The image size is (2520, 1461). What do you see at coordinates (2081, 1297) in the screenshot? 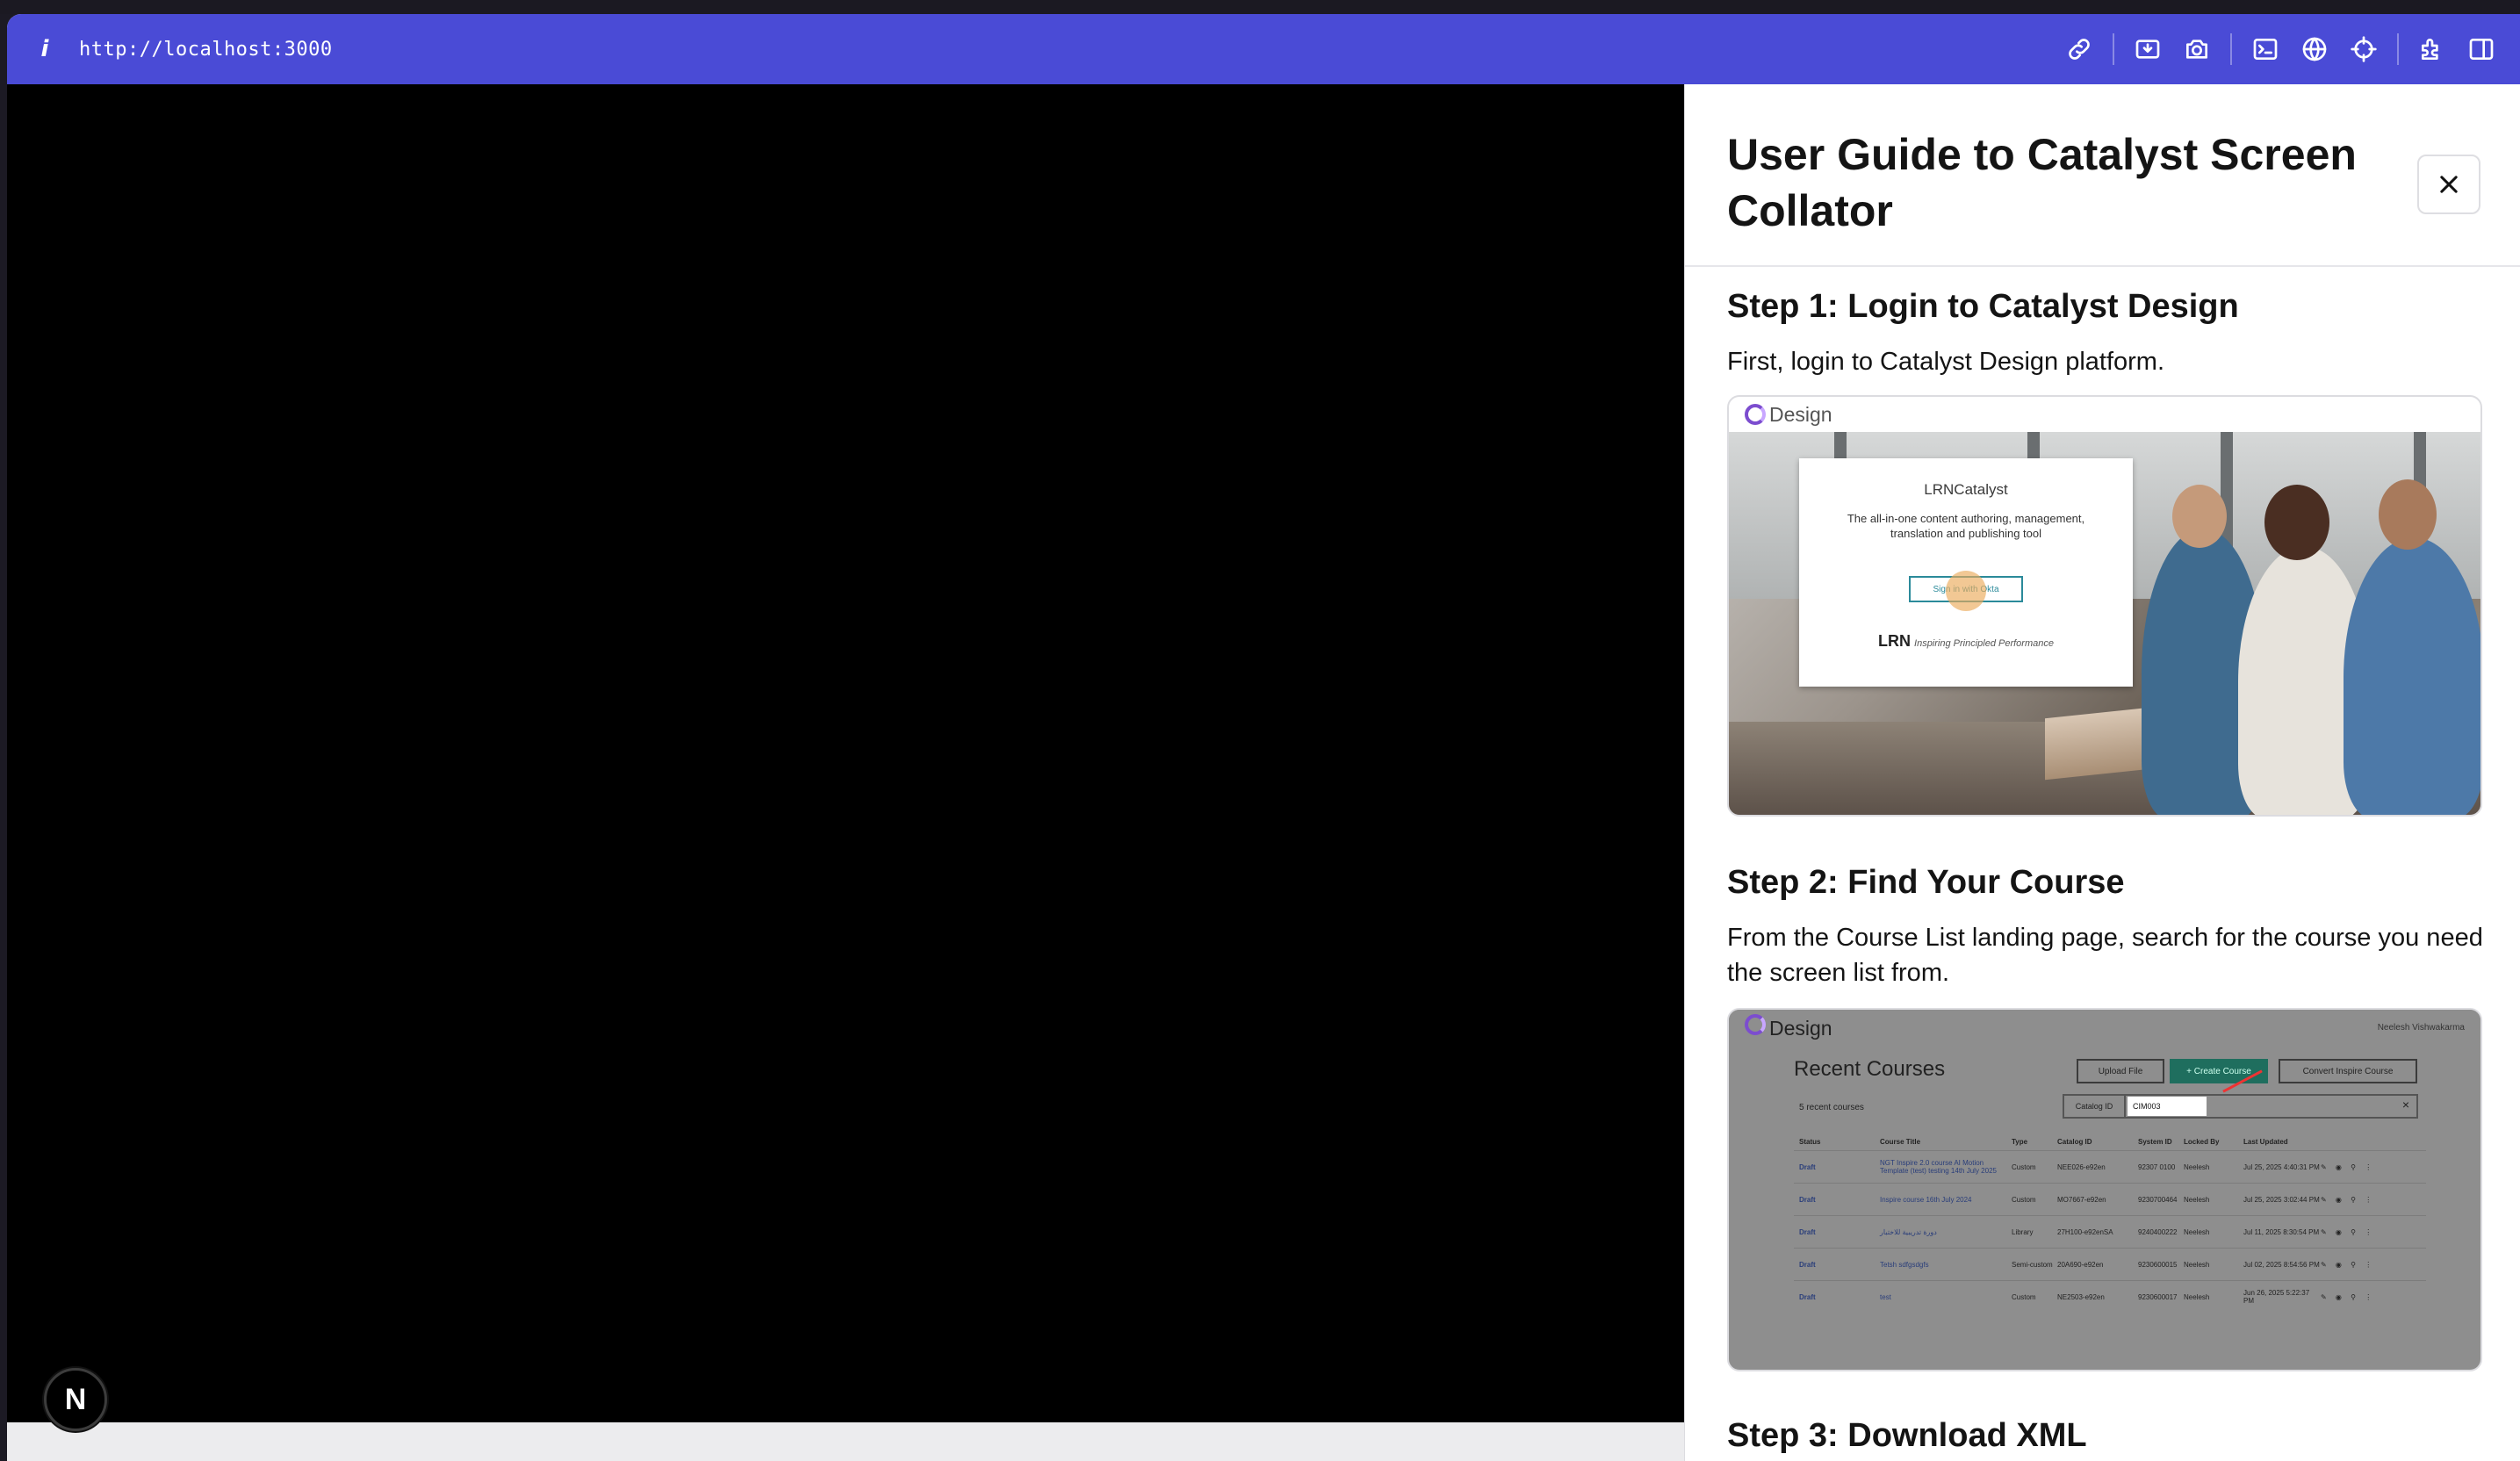
I see `table-cell: NE2503-e92en` at bounding box center [2081, 1297].